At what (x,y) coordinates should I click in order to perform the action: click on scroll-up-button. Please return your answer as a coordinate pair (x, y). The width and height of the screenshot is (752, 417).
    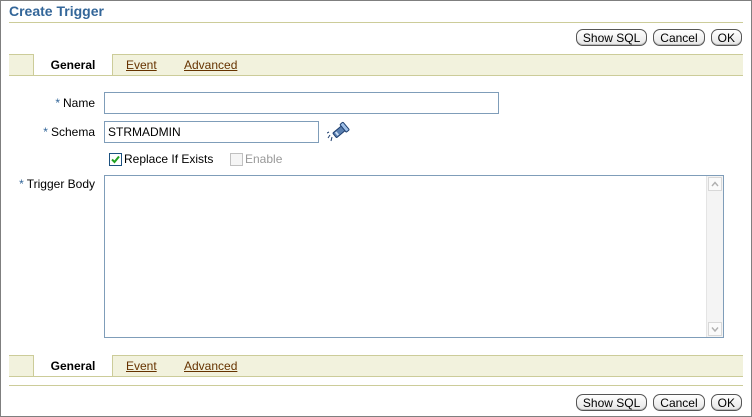
    Looking at the image, I should click on (715, 184).